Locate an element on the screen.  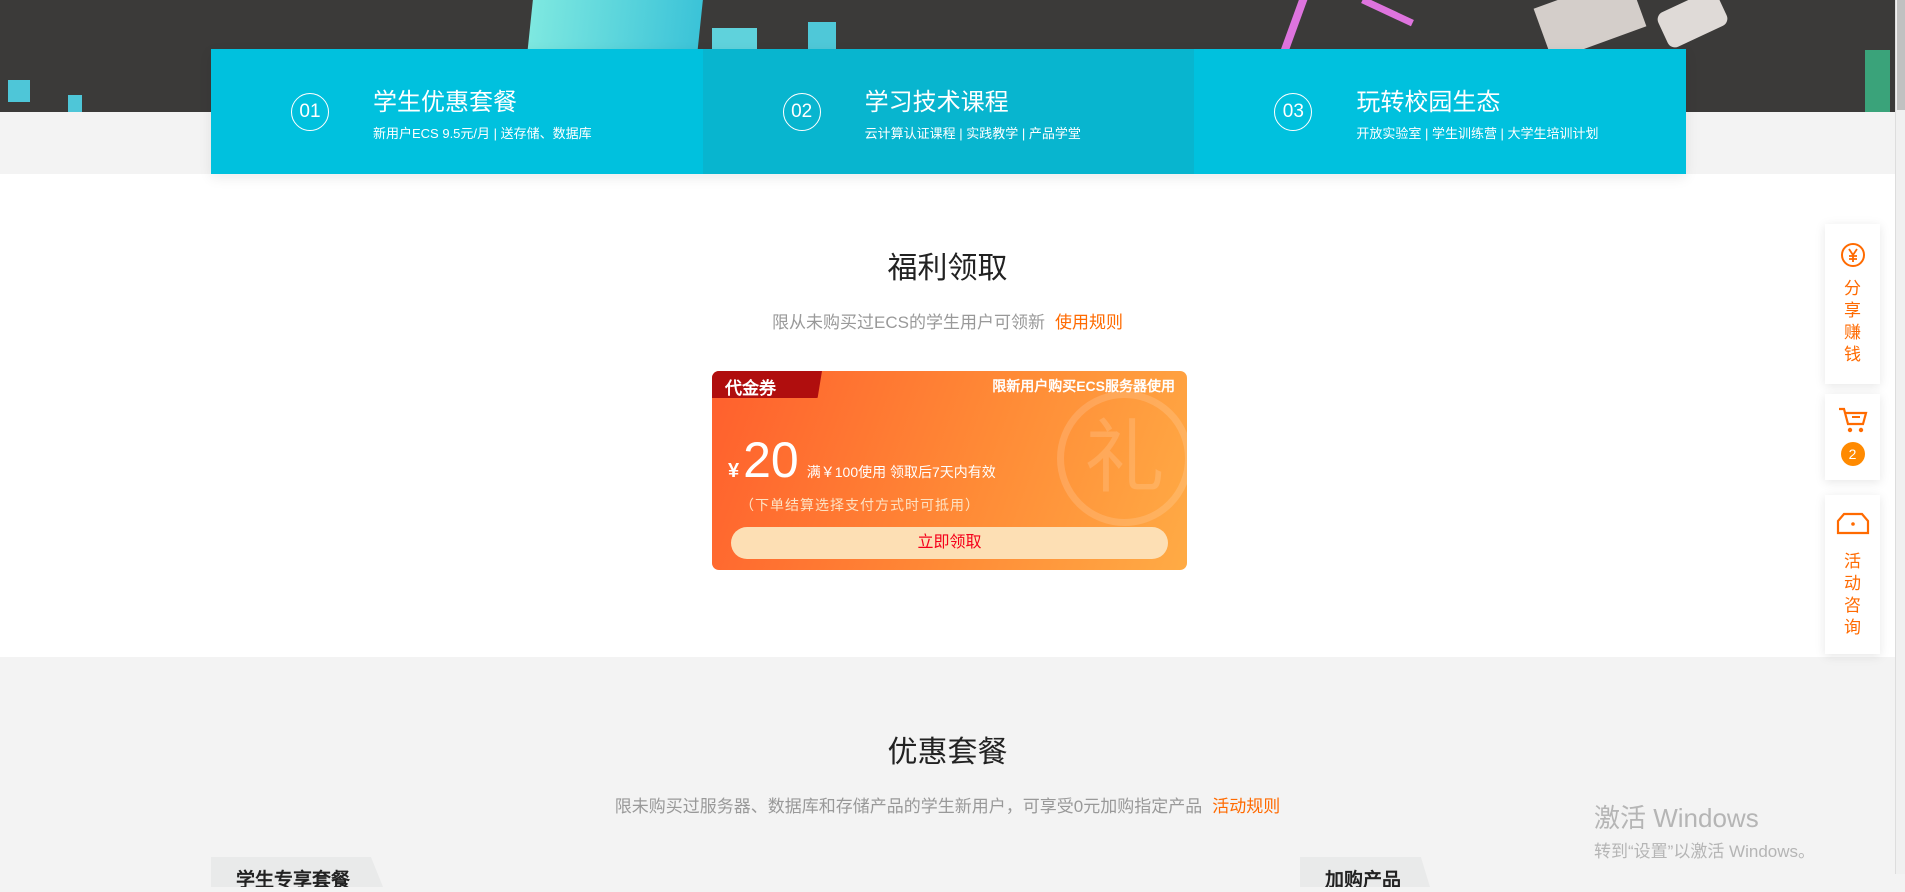
welfare-subtitle-text: 限从未购买过ECS的学生用户可领新 is located at coordinates (908, 322).